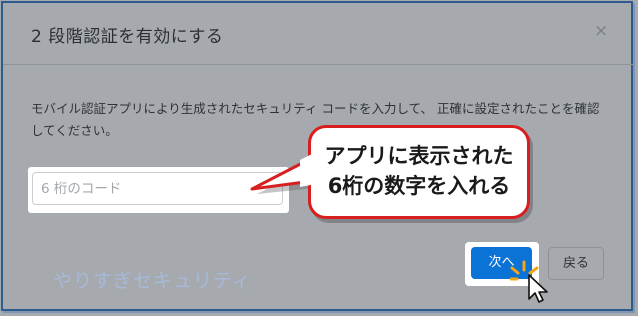 The image size is (638, 316). I want to click on mouse-pointer-icon, so click(529, 281).